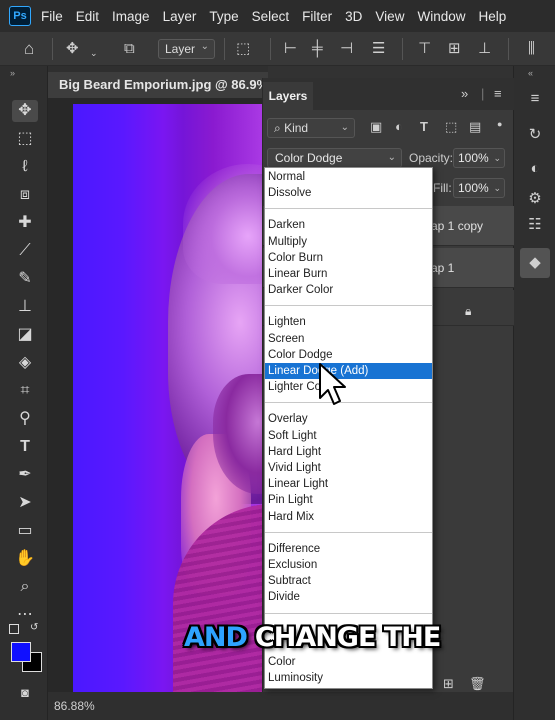 The image size is (555, 720). What do you see at coordinates (477, 684) in the screenshot?
I see `trash-icon: 🗑︎` at bounding box center [477, 684].